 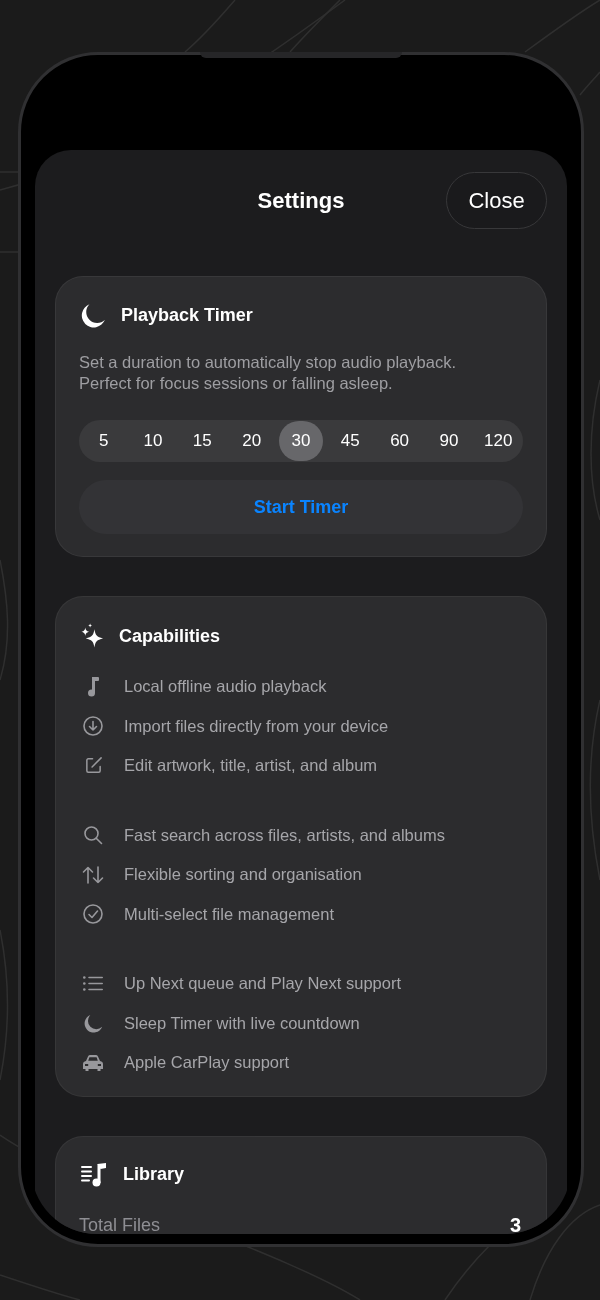 I want to click on feature-text: Fast search across files, artists, and albums, so click(x=284, y=835).